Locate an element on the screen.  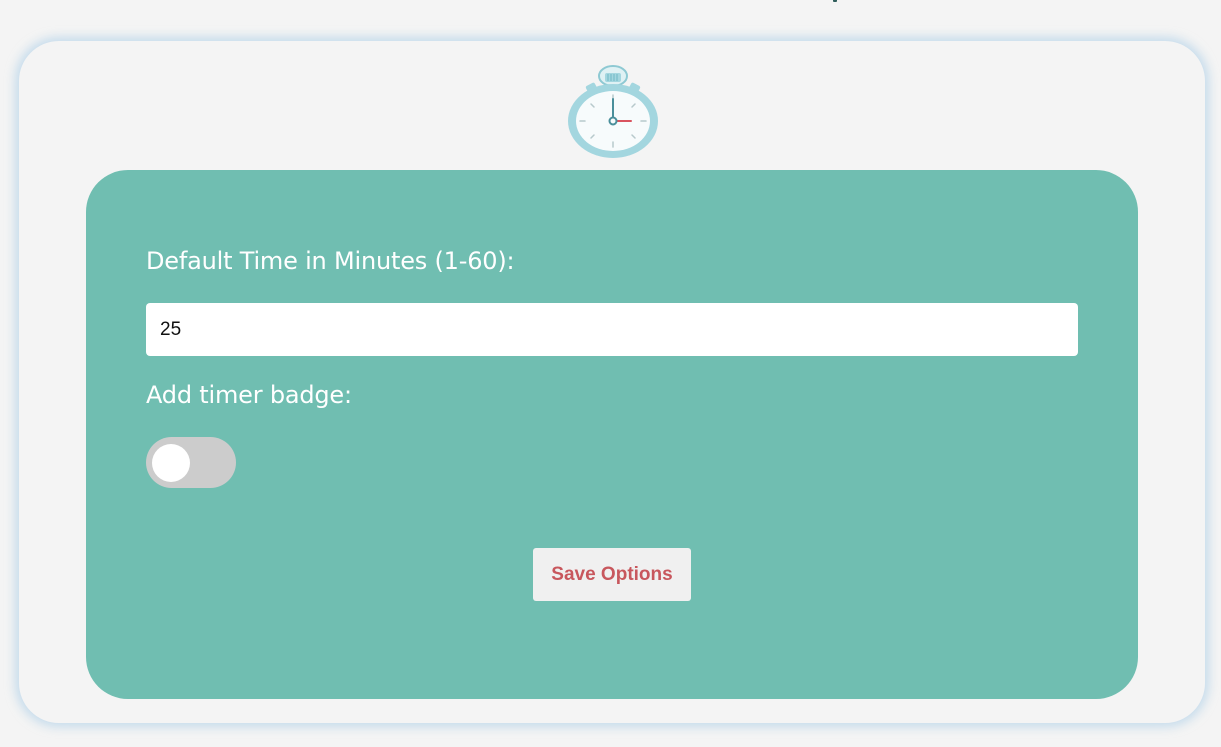
timer-badge-label: Add timer badge: is located at coordinates (249, 395).